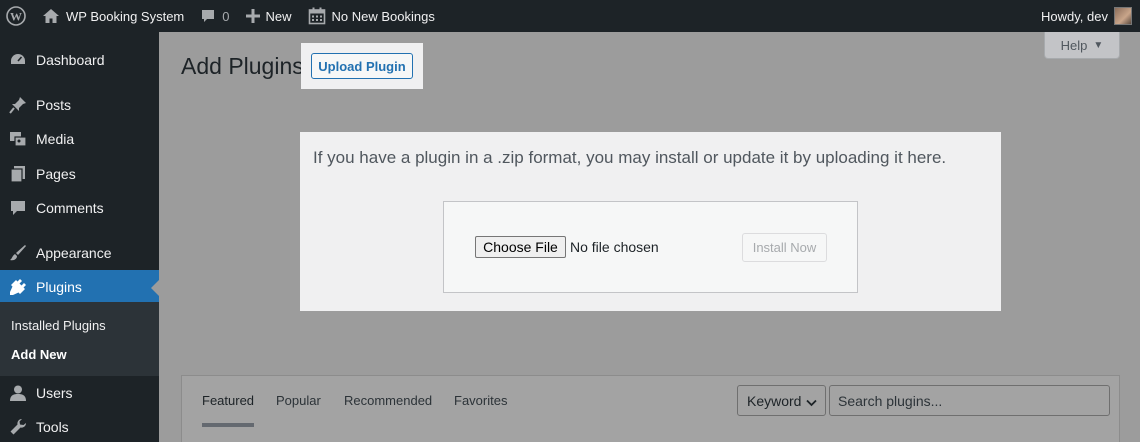 This screenshot has height=442, width=1140. Describe the element at coordinates (784, 247) in the screenshot. I see `install-now-button: Install Now` at that location.